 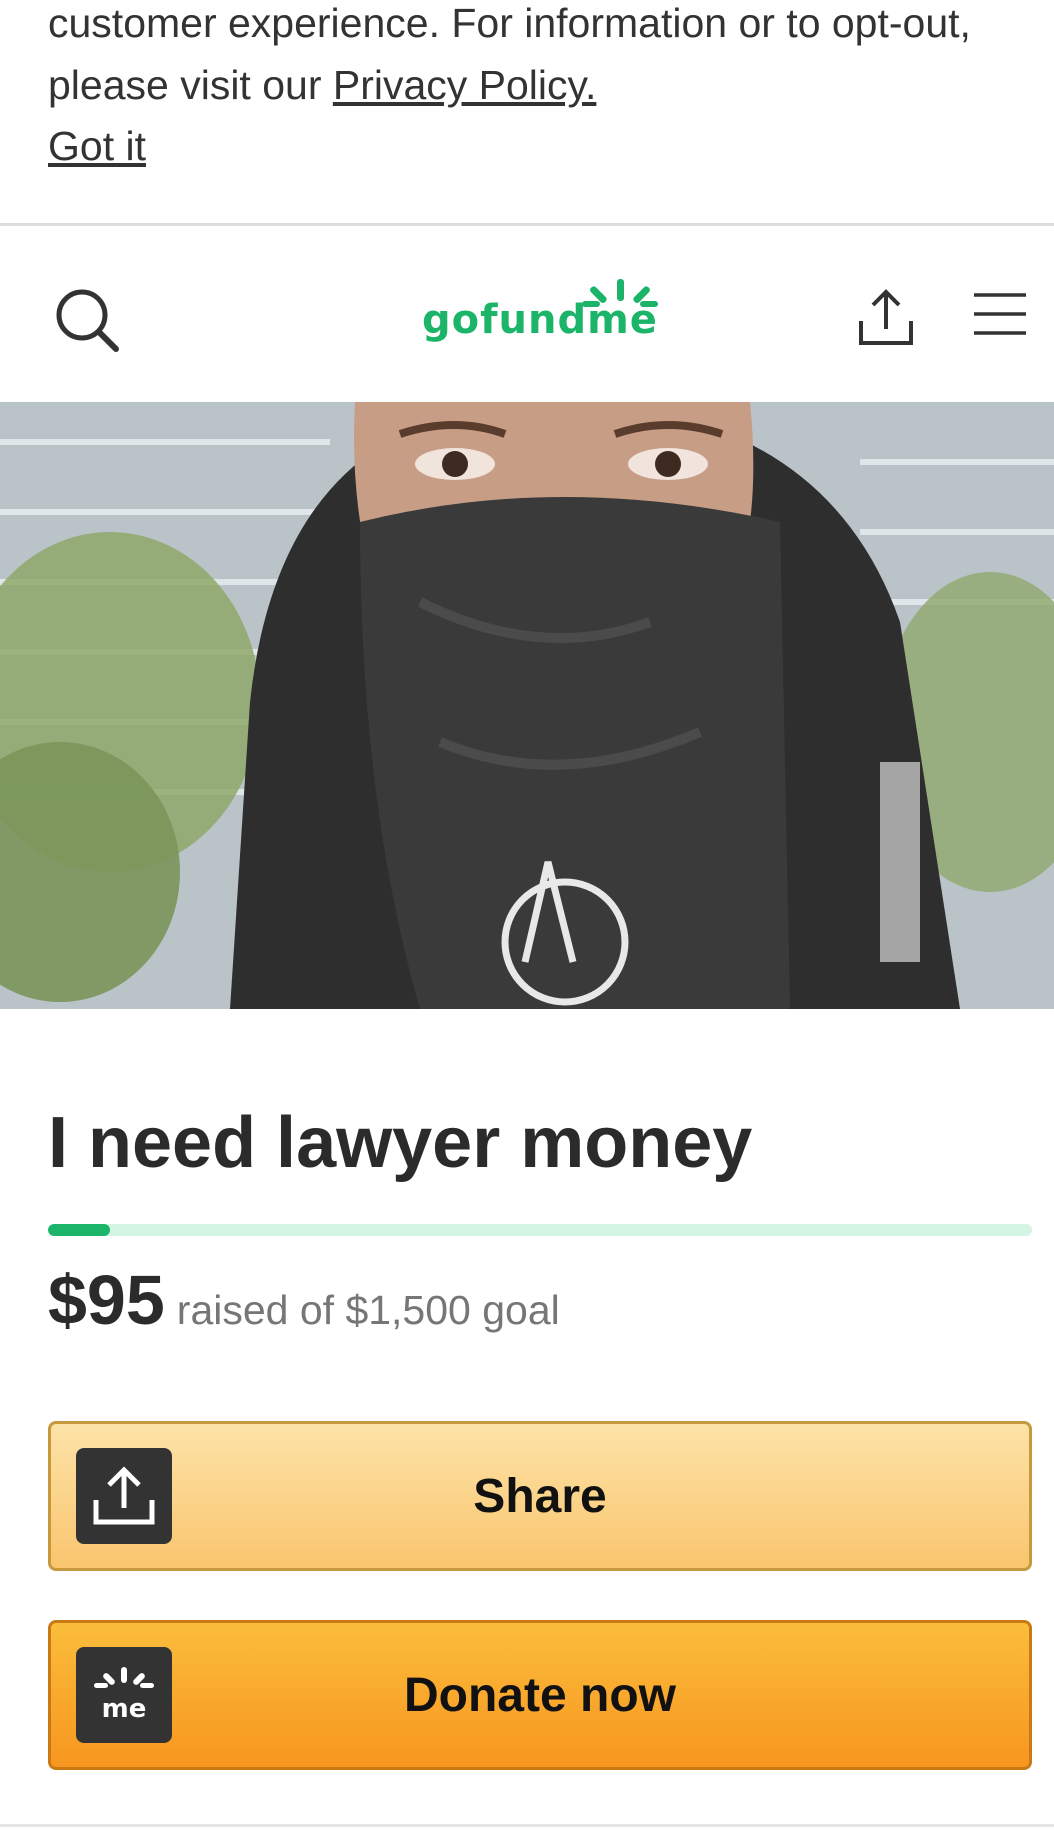 What do you see at coordinates (368, 1310) in the screenshot?
I see `goal-text: raised of $1,500 goal` at bounding box center [368, 1310].